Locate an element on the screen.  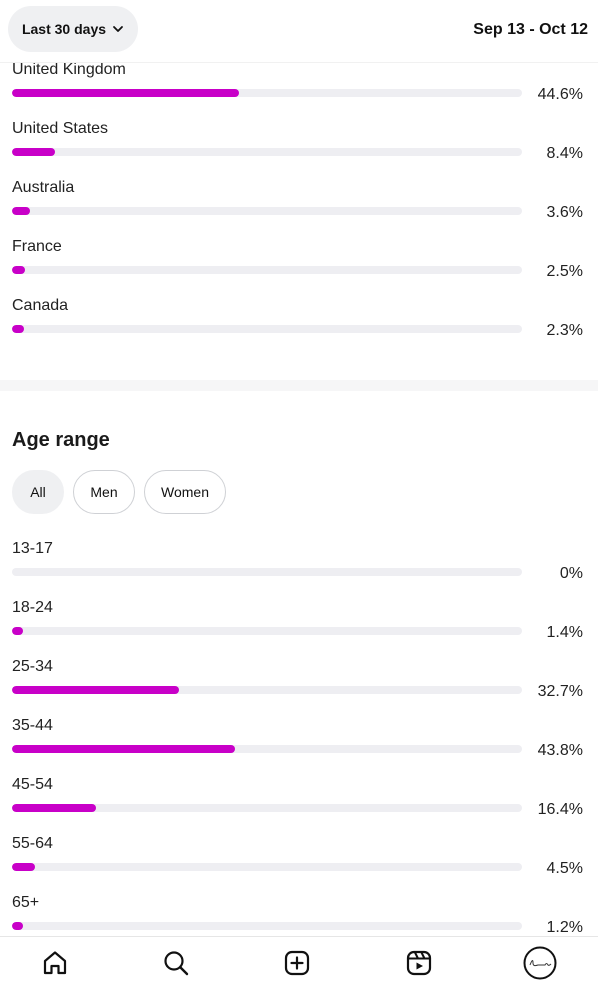
nav-create is located at coordinates (297, 962).